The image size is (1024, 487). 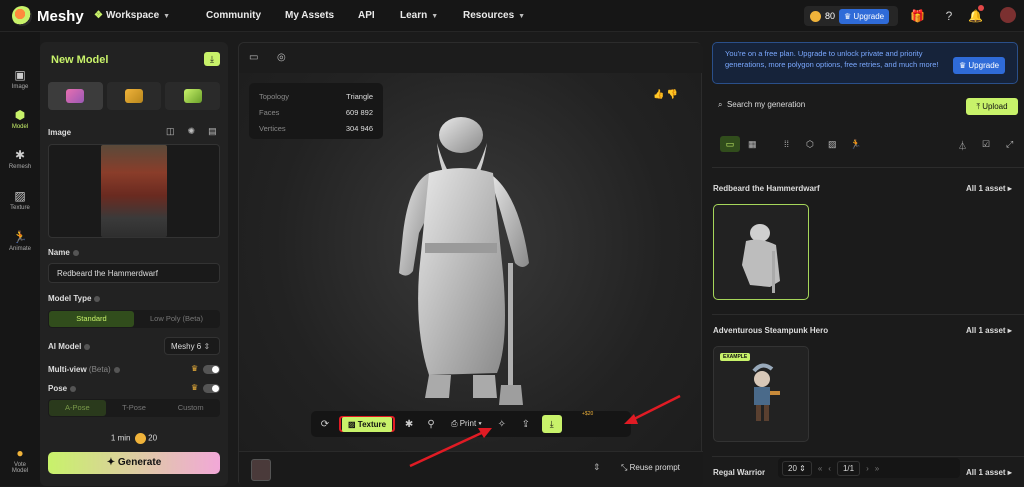 What do you see at coordinates (20, 79) in the screenshot?
I see `leftnav-image: ▣ Image` at bounding box center [20, 79].